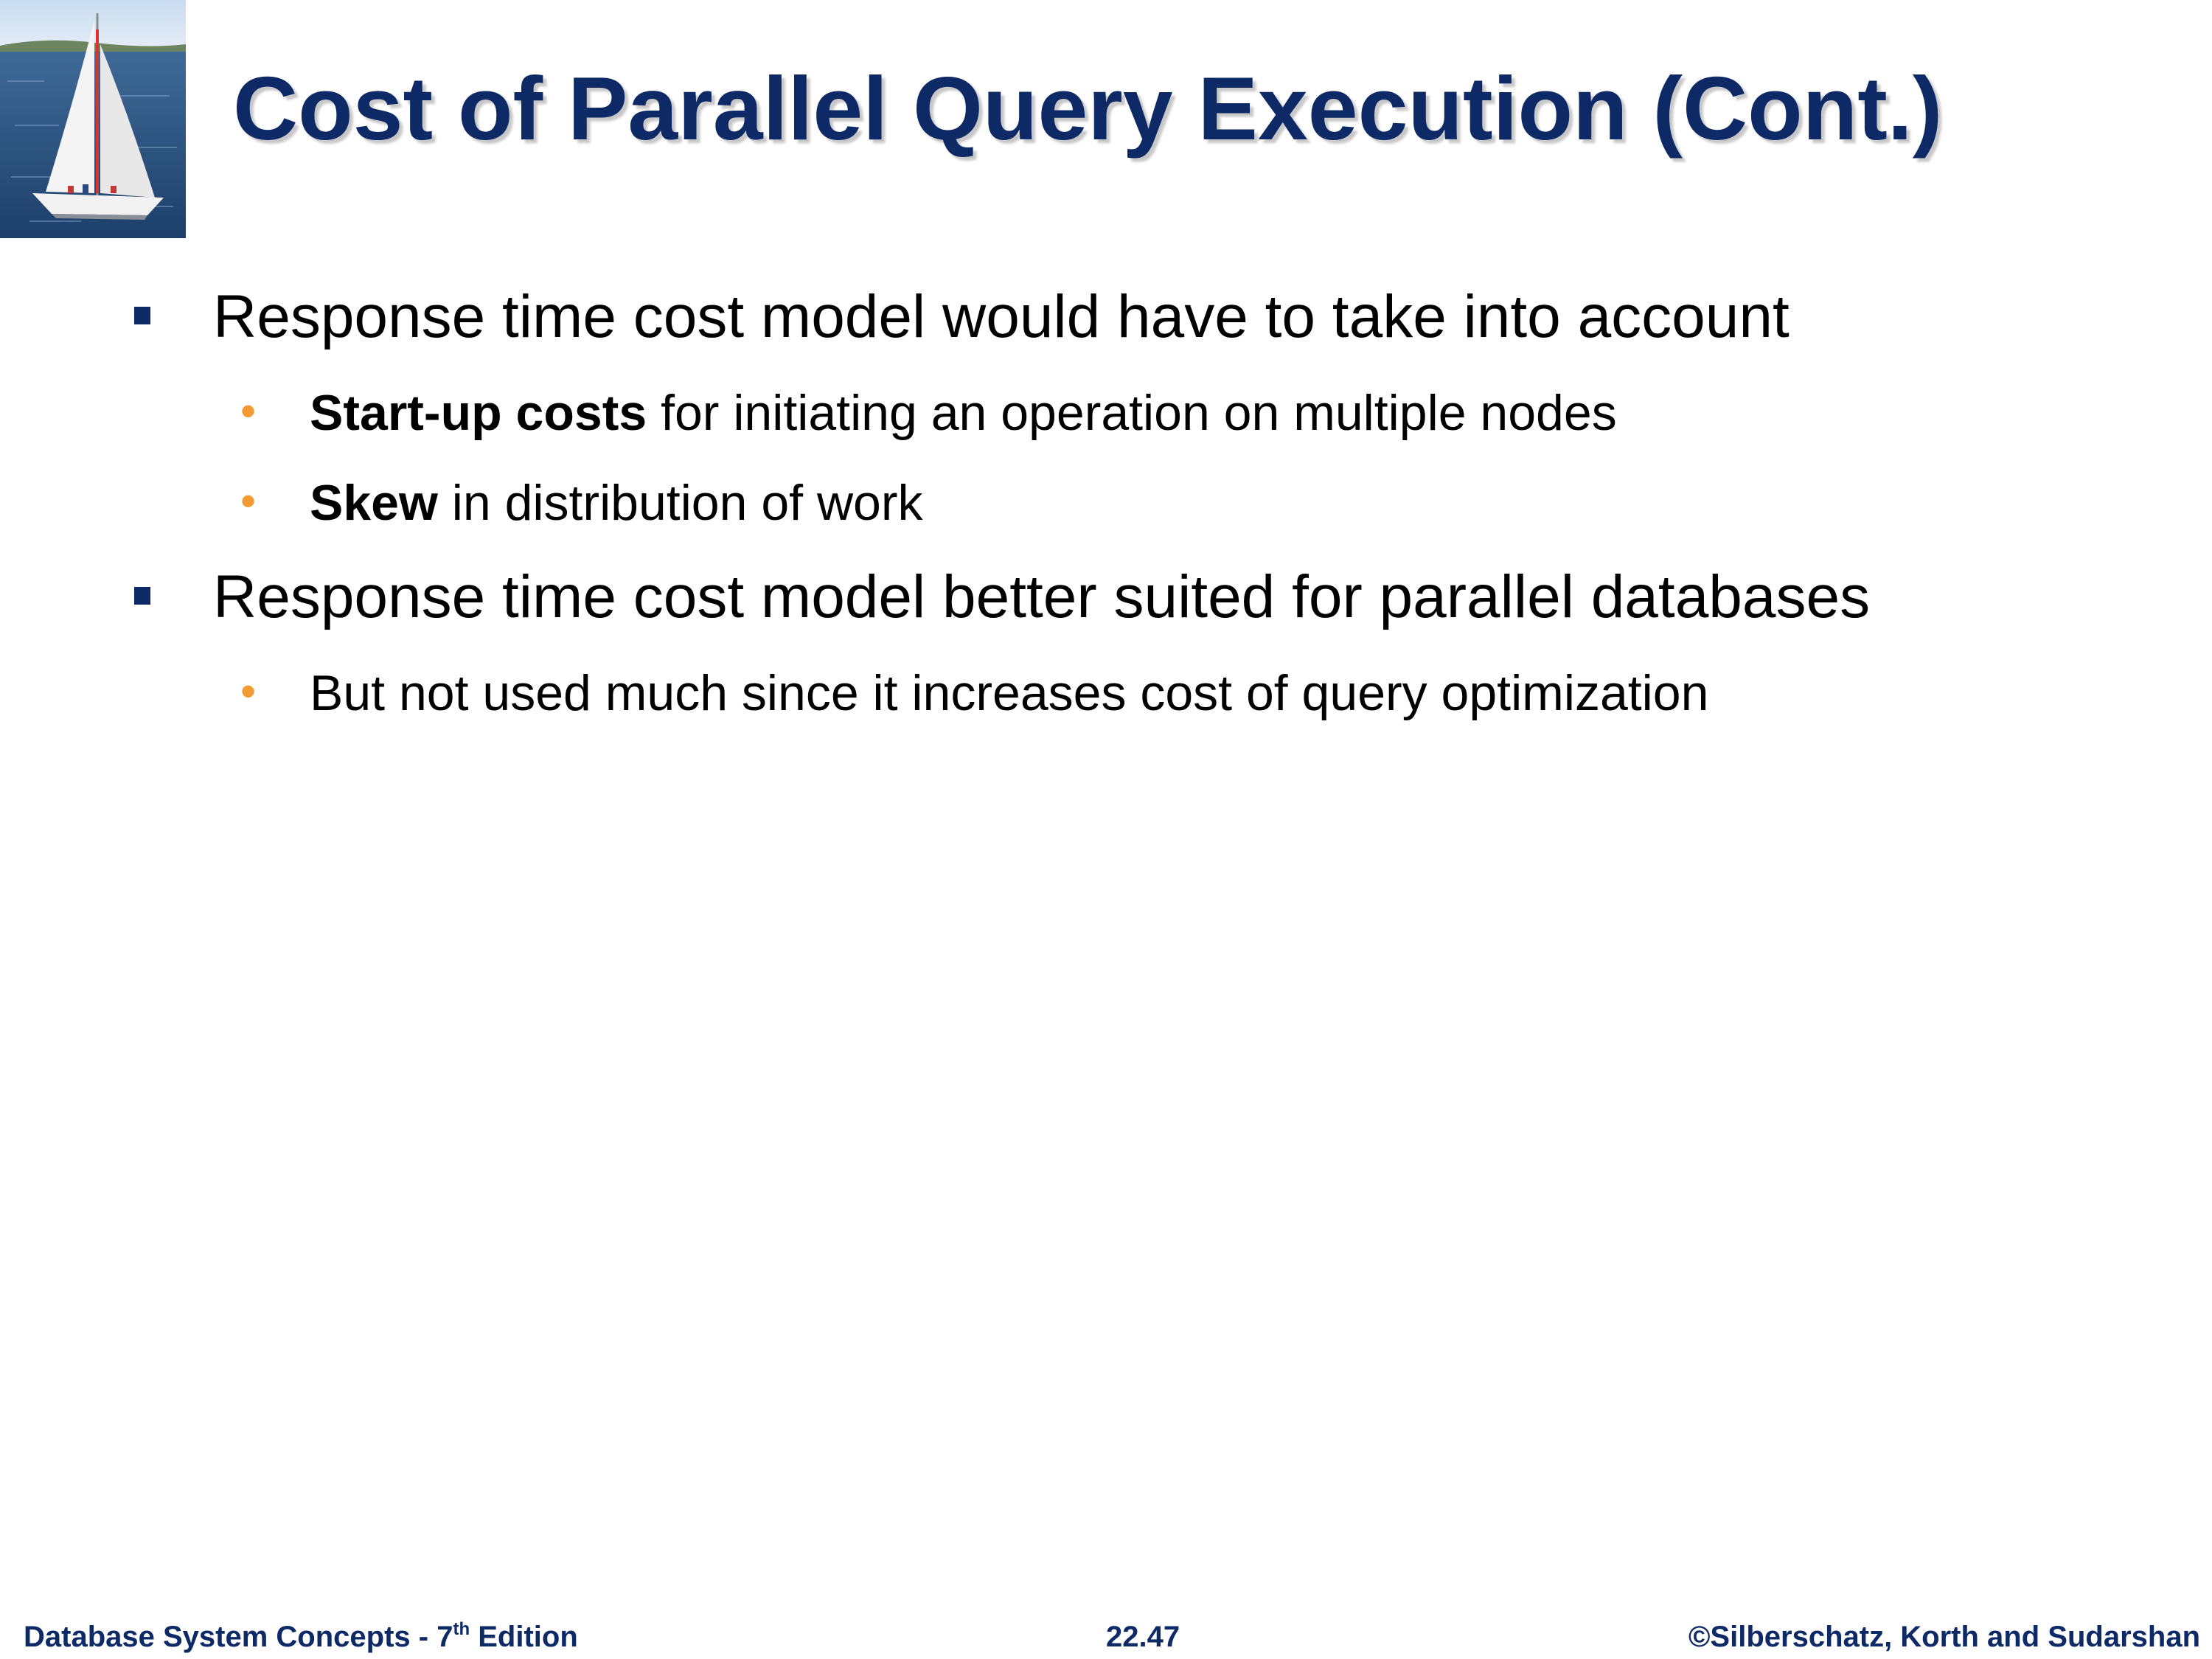  Describe the element at coordinates (93, 119) in the screenshot. I see `sailboat-logo-icon` at that location.